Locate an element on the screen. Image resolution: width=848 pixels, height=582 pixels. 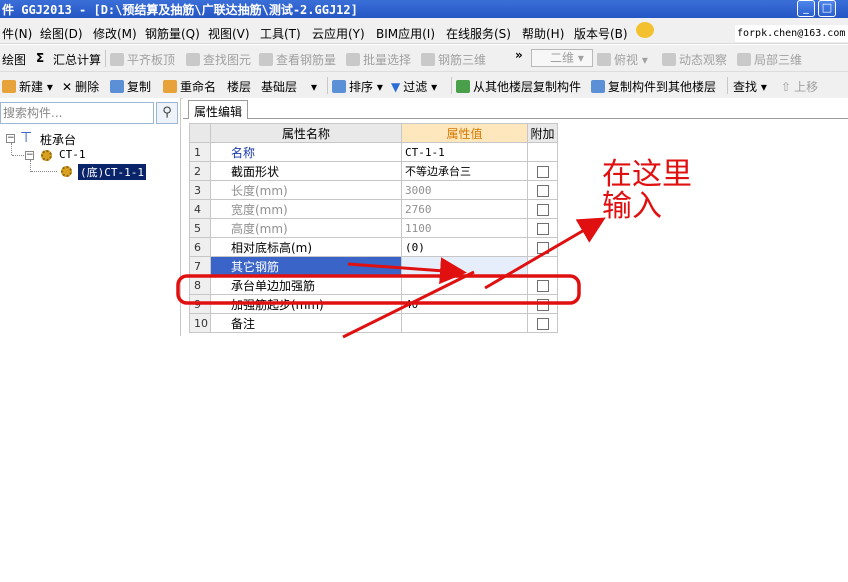
annotation-overlay is located at coordinates (391, 278).